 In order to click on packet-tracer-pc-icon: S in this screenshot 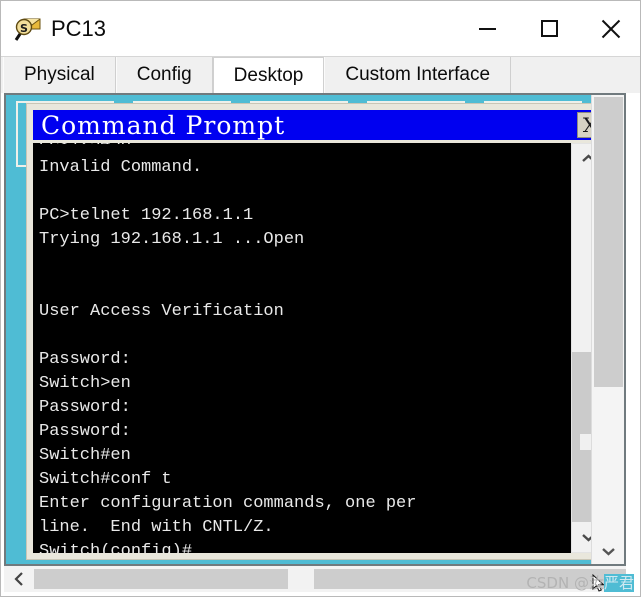, I will do `click(28, 29)`.